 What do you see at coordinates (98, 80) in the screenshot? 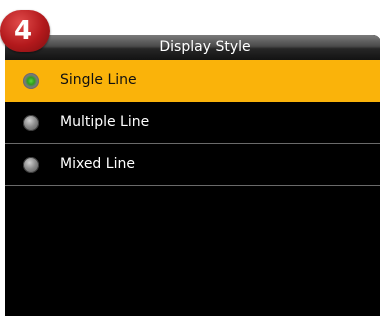
I see `option-label: Single Line` at bounding box center [98, 80].